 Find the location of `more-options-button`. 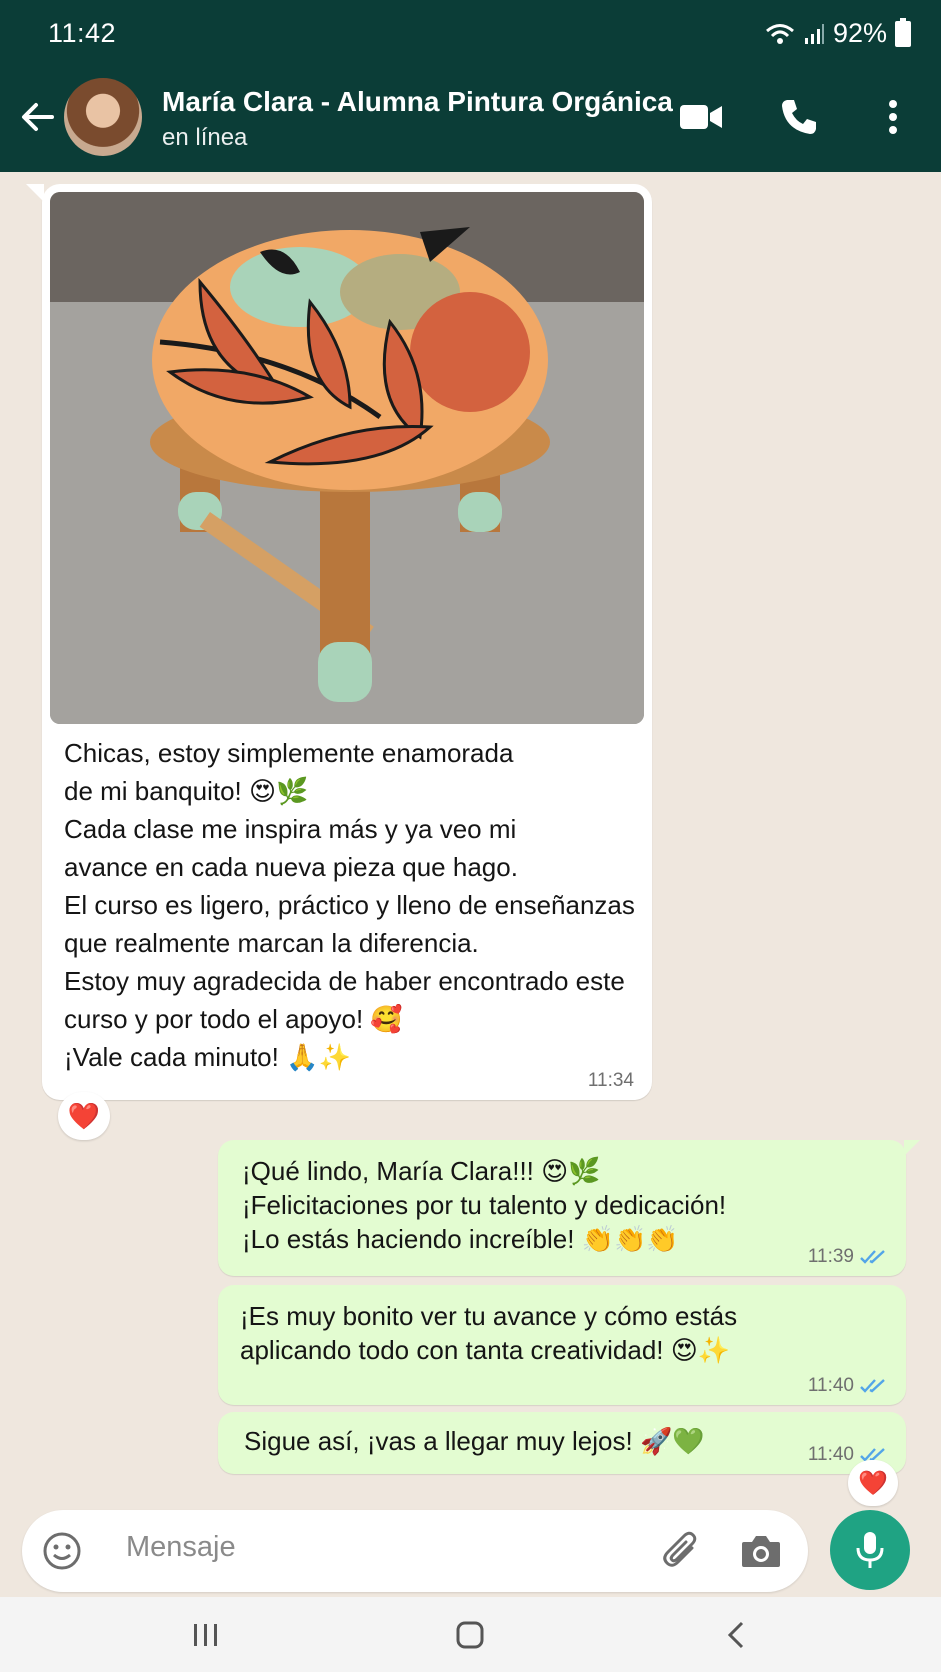

more-options-button is located at coordinates (893, 117).